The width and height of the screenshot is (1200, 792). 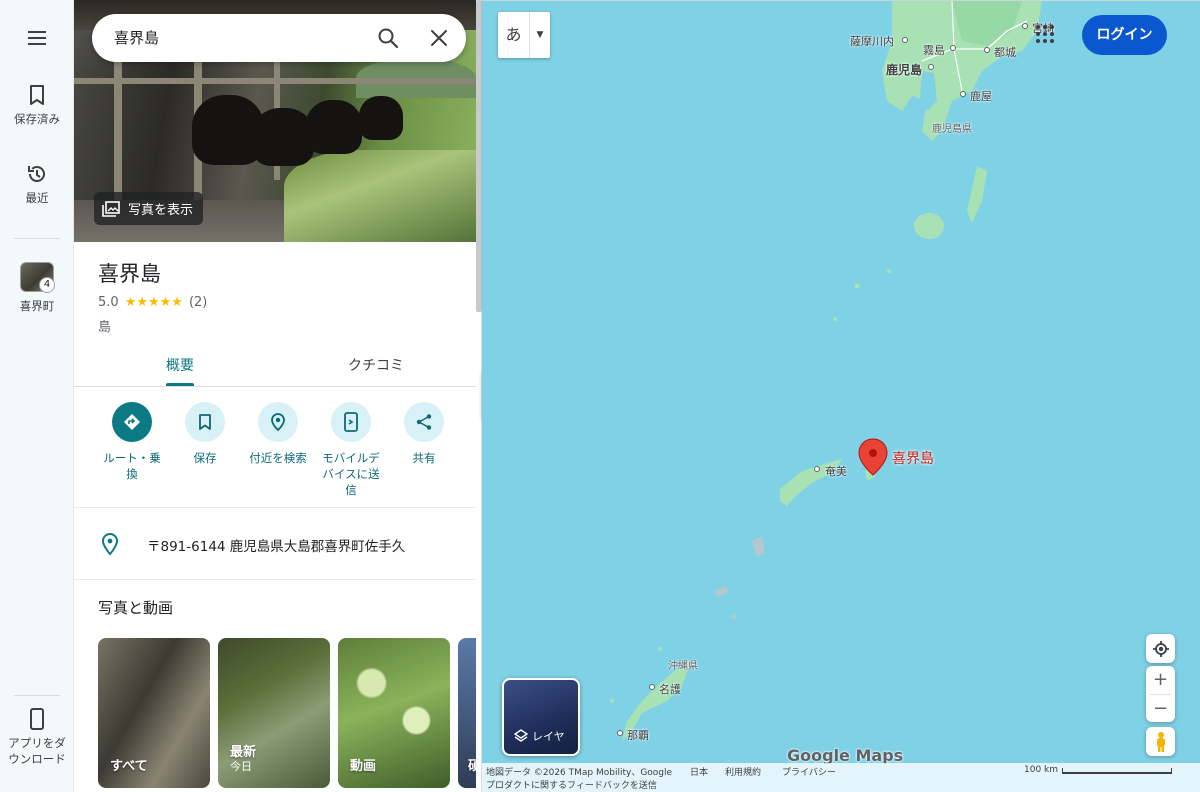 What do you see at coordinates (108, 302) in the screenshot?
I see `rating-value: 5.0` at bounding box center [108, 302].